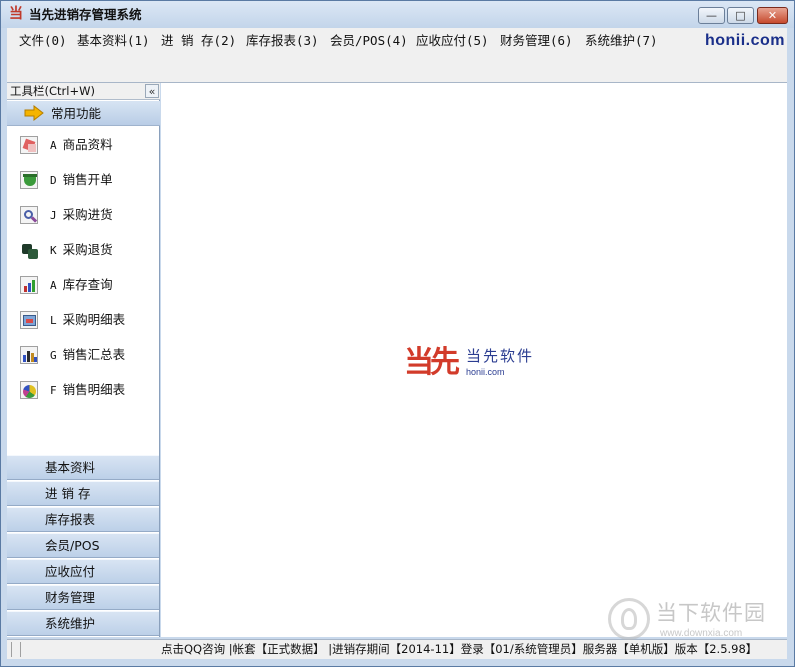 This screenshot has height=667, width=795. I want to click on category-label: 应收应付, so click(70, 571).